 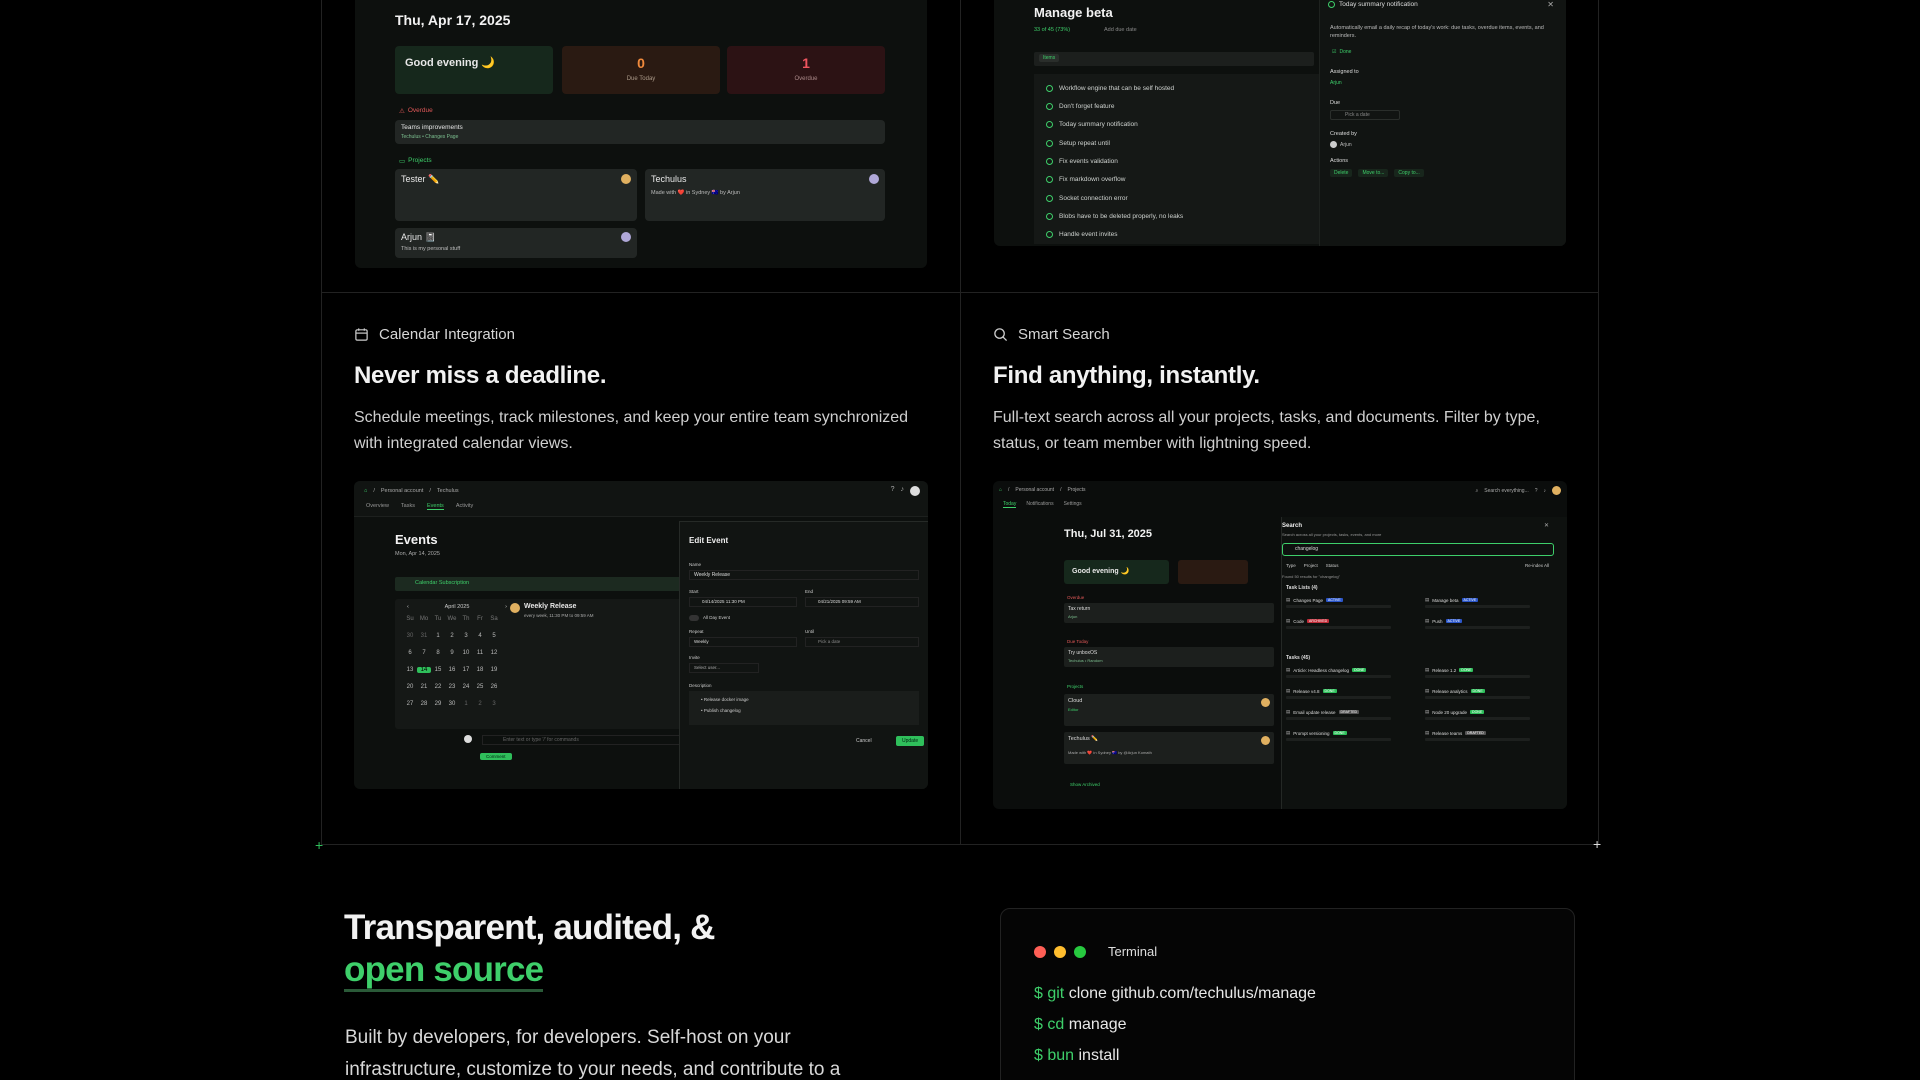 What do you see at coordinates (516, 195) in the screenshot?
I see `project-card: Tester ✏️` at bounding box center [516, 195].